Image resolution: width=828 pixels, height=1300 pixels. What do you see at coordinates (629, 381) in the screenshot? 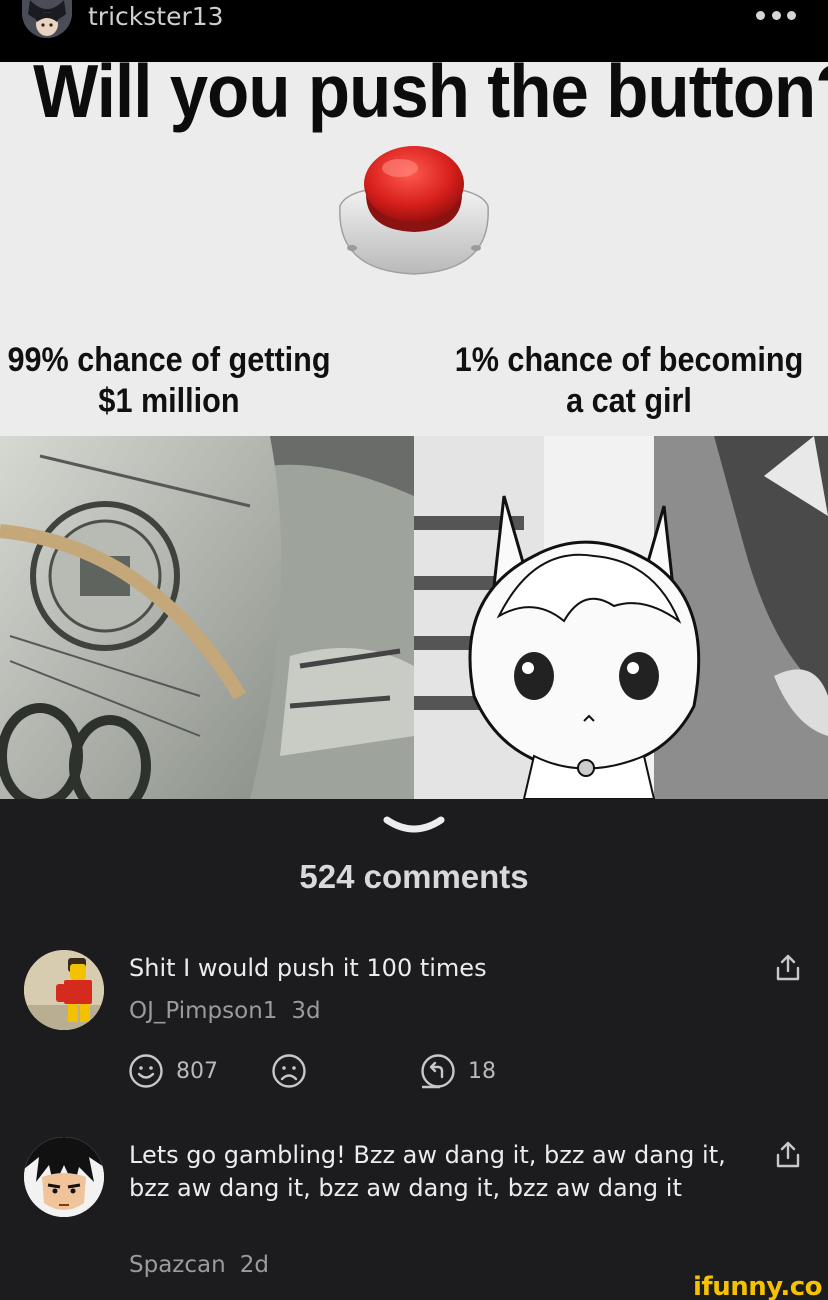
I see `option-right: 1% chance of becoming a cat girl` at bounding box center [629, 381].